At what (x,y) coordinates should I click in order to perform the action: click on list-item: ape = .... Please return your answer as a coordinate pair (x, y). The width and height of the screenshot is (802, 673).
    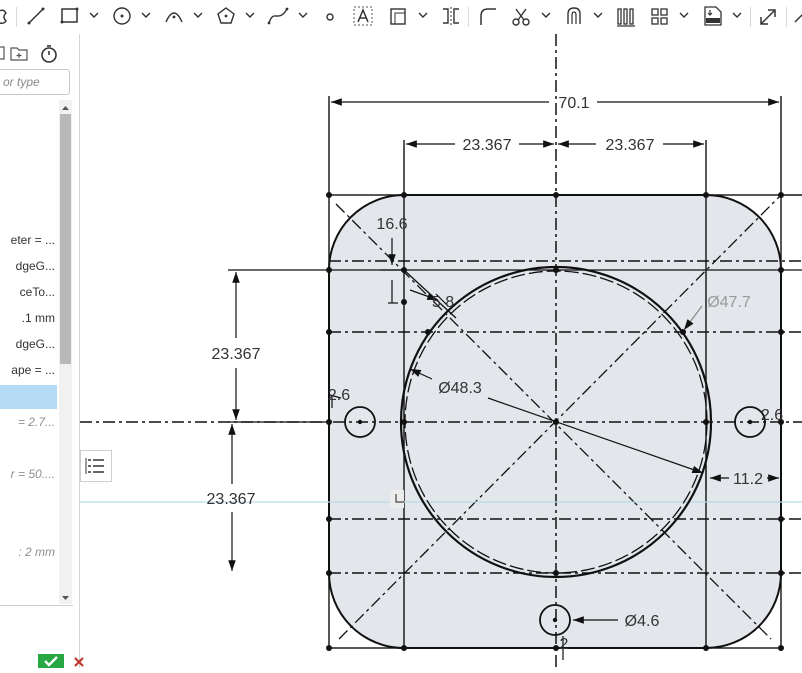
    Looking at the image, I should click on (28, 370).